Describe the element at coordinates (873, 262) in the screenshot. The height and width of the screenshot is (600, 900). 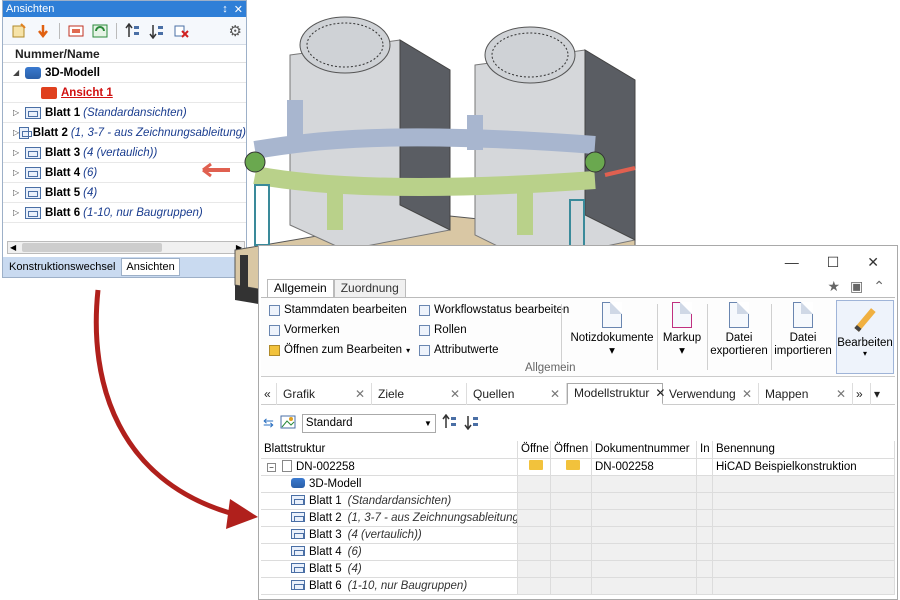
I see `close-button: ✕` at that location.